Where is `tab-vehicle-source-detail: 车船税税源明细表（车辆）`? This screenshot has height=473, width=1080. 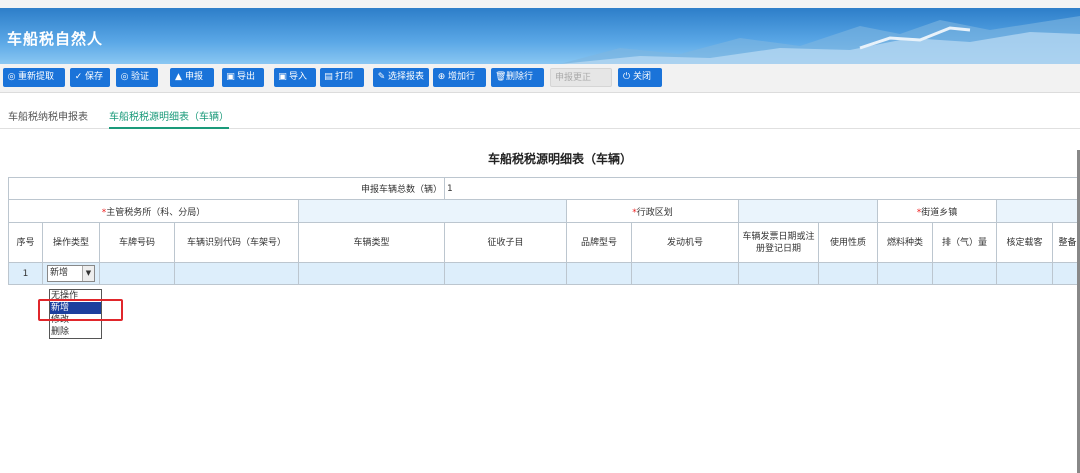
tab-vehicle-source-detail: 车船税税源明细表（车辆） is located at coordinates (169, 118).